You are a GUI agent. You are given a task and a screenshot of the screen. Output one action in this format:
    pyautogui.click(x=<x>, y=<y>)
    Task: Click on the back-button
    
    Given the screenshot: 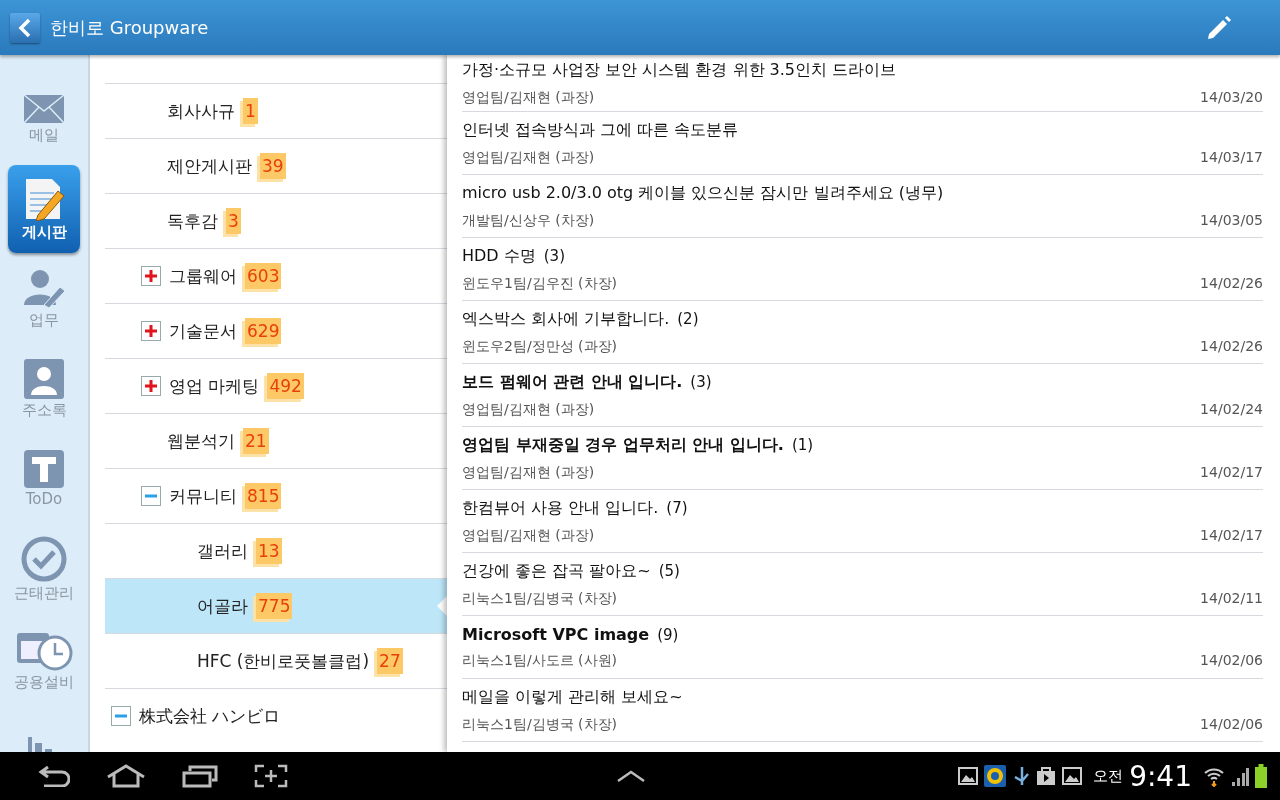 What is the action you would take?
    pyautogui.click(x=25, y=27)
    